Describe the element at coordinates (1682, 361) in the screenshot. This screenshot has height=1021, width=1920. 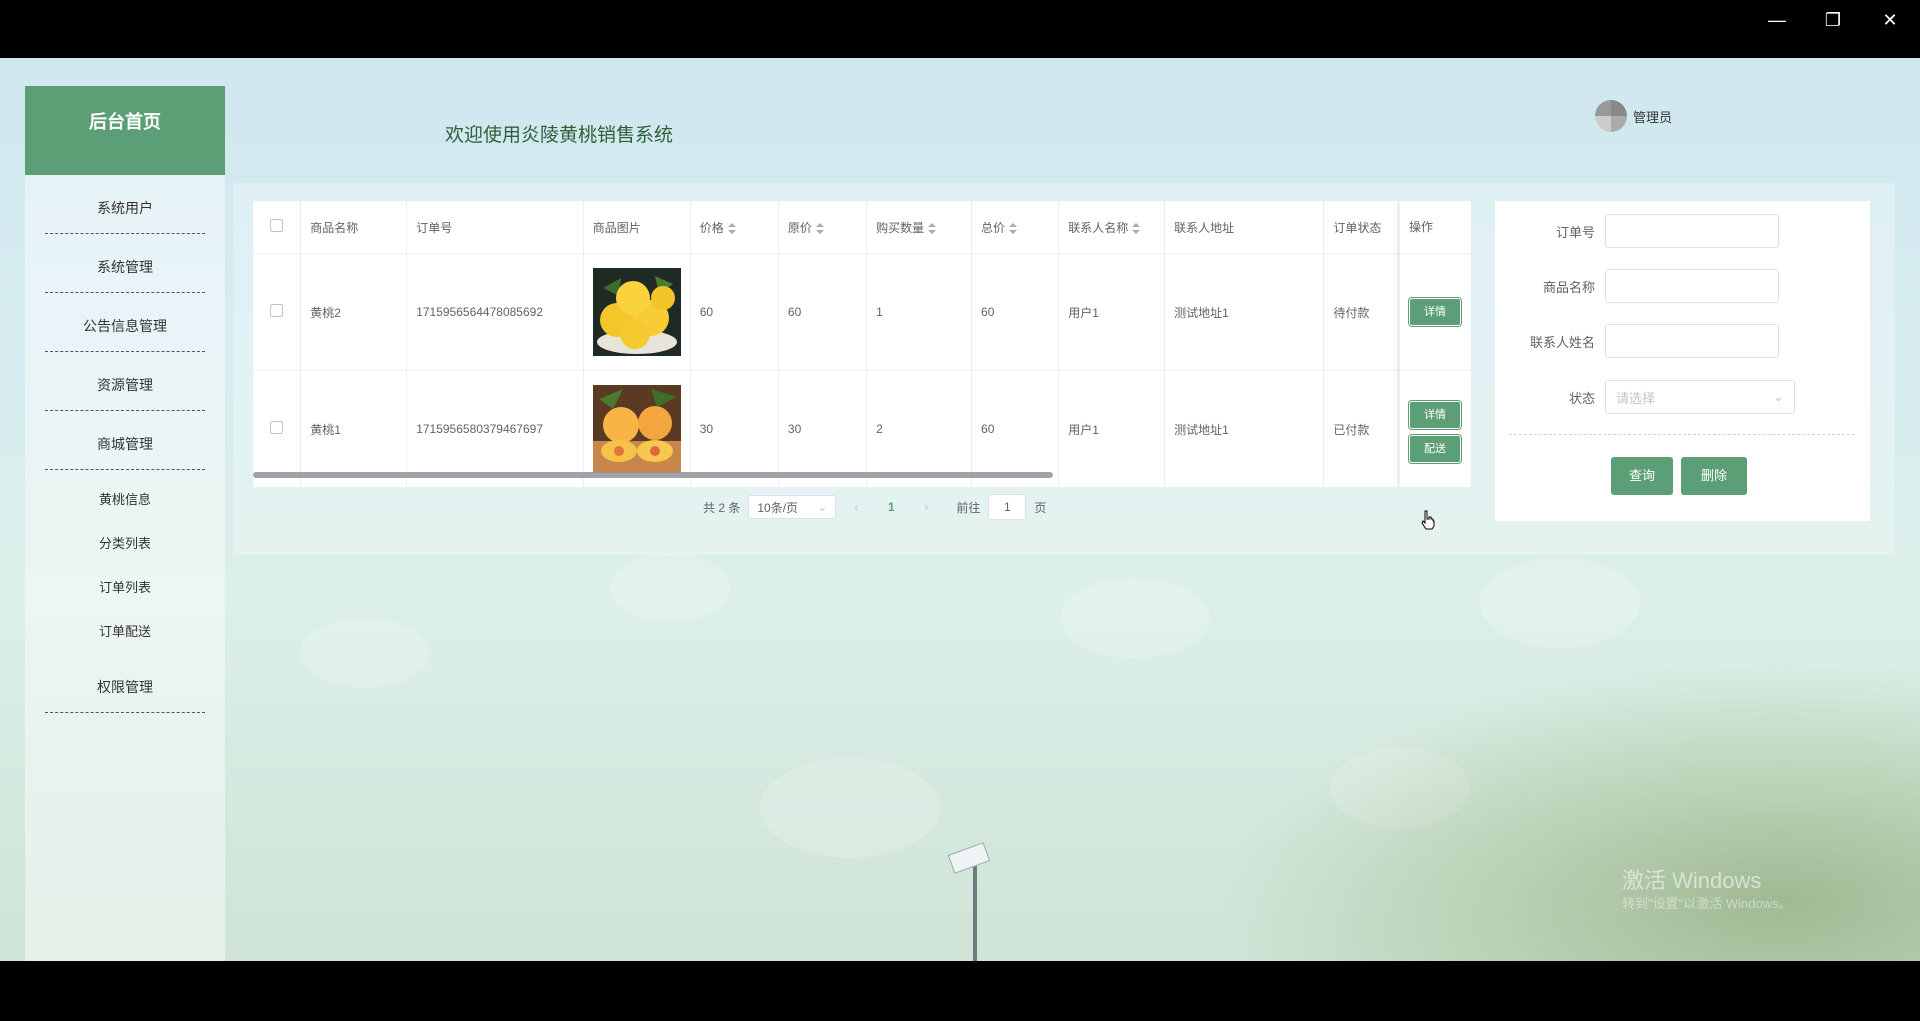
I see `search-panel: 订单号 商品名称 联系人姓名 状态 请选择 ⌄ 查询 删除` at that location.